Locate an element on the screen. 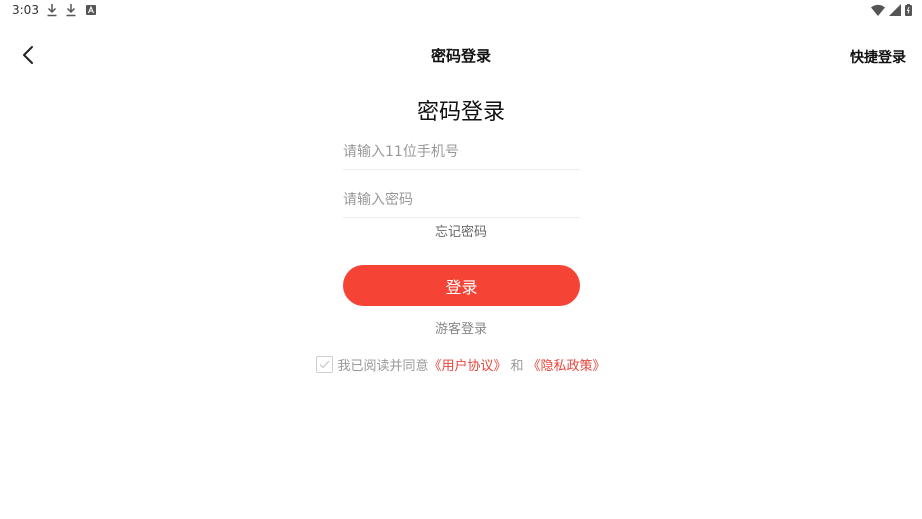  password-input is located at coordinates (461, 200).